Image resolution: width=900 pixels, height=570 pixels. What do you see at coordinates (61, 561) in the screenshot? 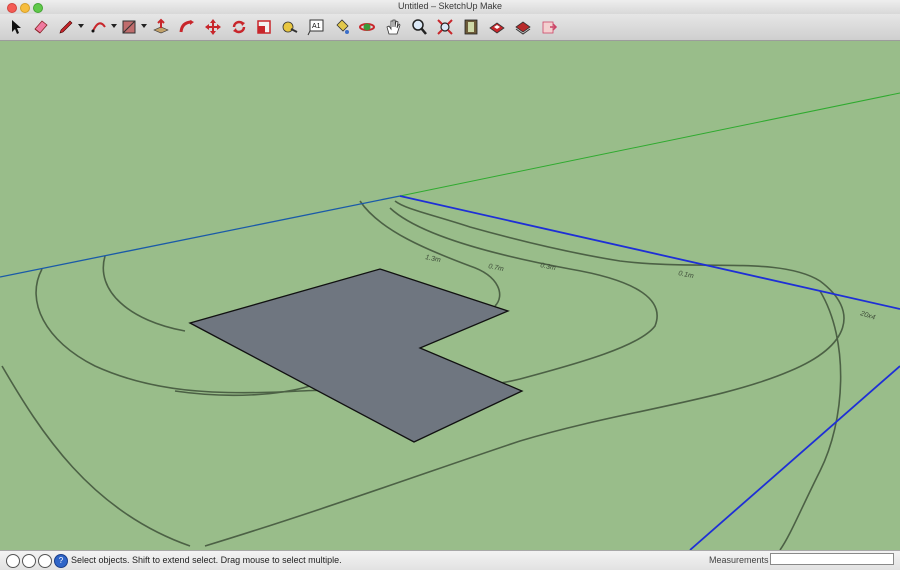
I see `instructor-help-icon: ?` at bounding box center [61, 561].